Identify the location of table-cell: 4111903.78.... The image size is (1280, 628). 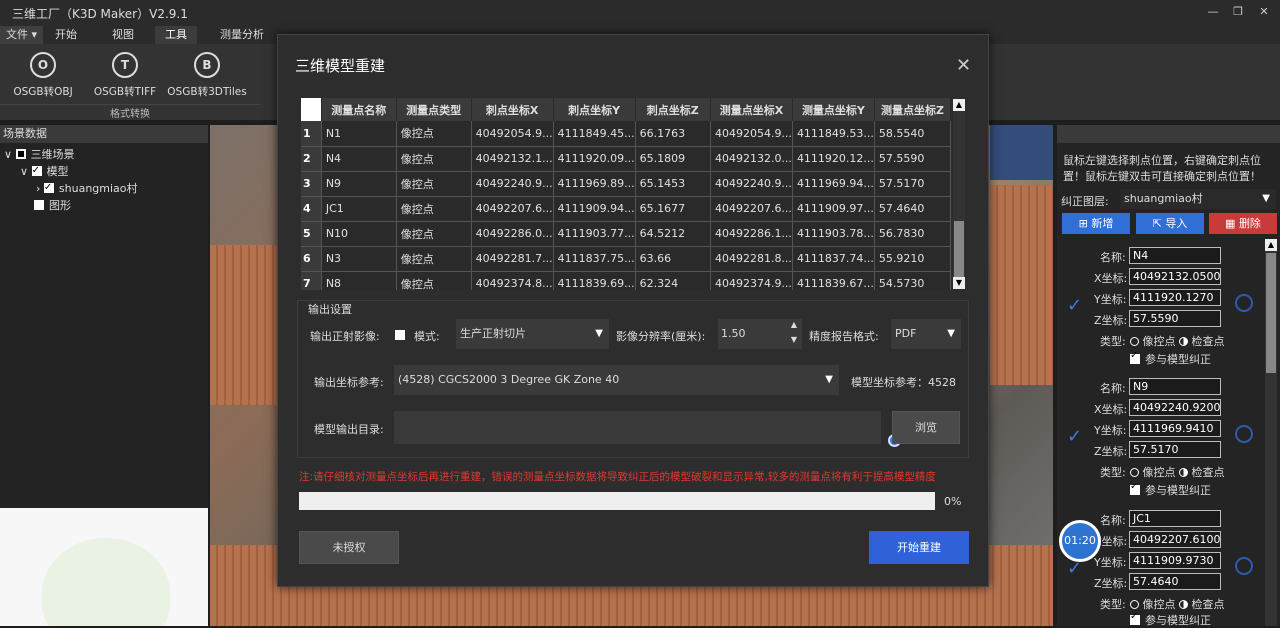
(833, 234).